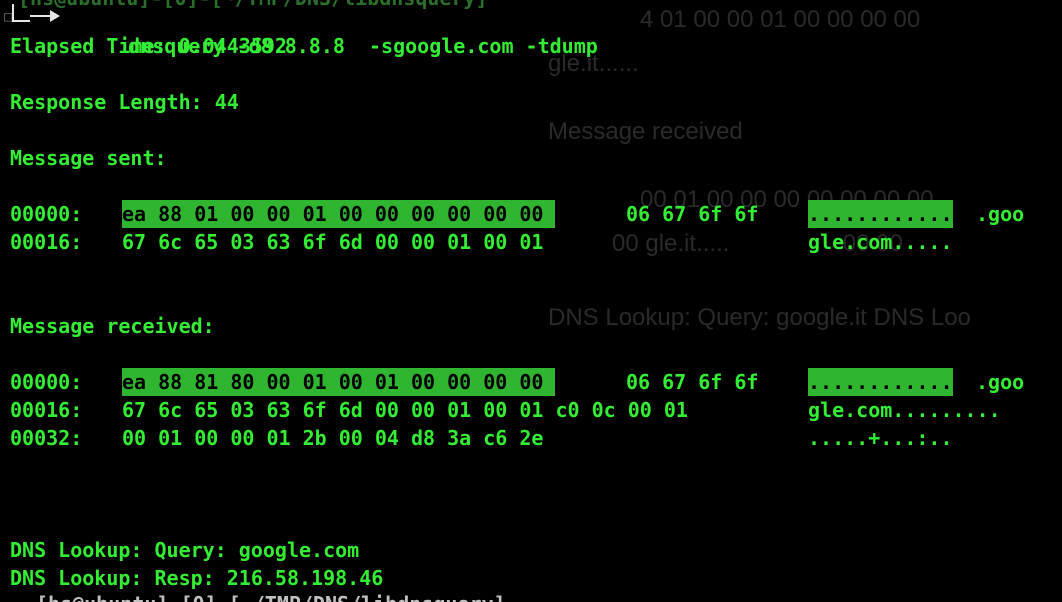 This screenshot has width=1062, height=602. What do you see at coordinates (880, 438) in the screenshot?
I see `ascii-text: .....+...:..` at bounding box center [880, 438].